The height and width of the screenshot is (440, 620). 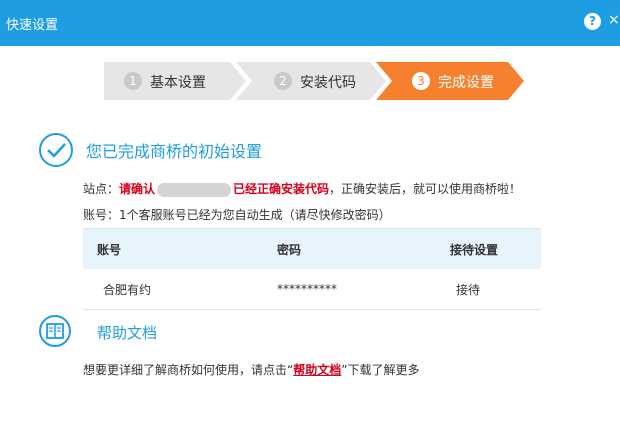 What do you see at coordinates (179, 289) in the screenshot?
I see `cell-account: 合肥有约` at bounding box center [179, 289].